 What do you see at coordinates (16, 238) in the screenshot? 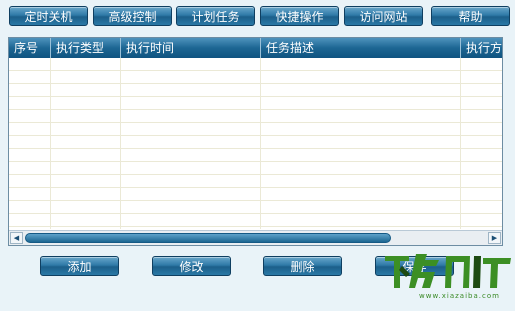
I see `scroll-left-arrow-icon: ◀` at bounding box center [16, 238].